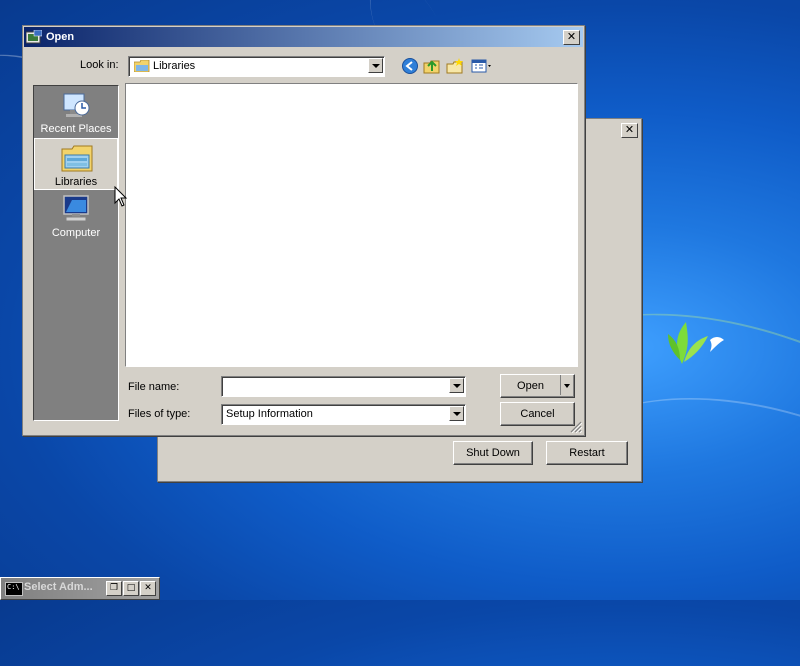 Image resolution: width=800 pixels, height=666 pixels. I want to click on look-in-value: Libraries, so click(174, 66).